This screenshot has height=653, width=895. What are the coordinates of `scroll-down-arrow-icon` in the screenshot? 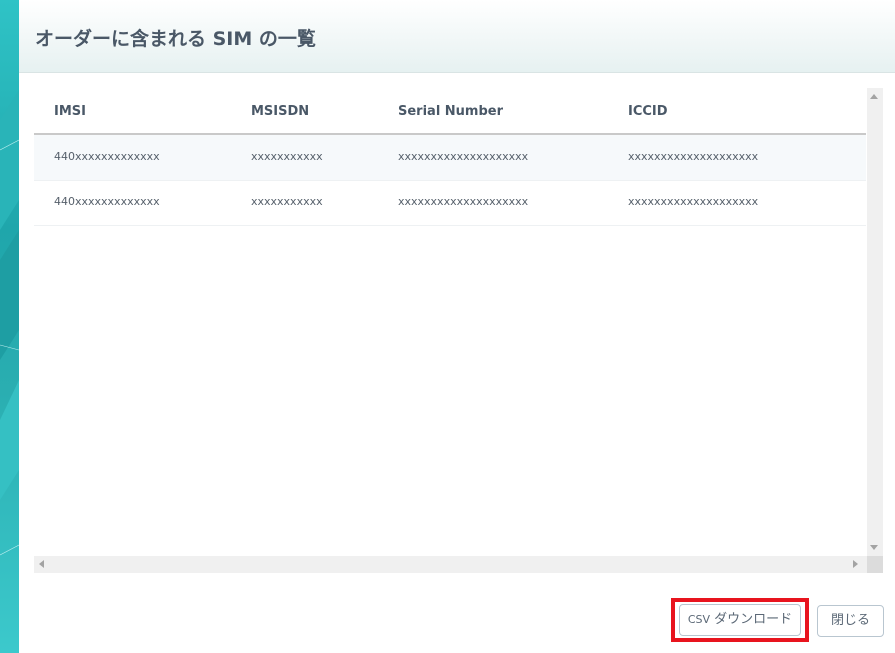 It's located at (874, 547).